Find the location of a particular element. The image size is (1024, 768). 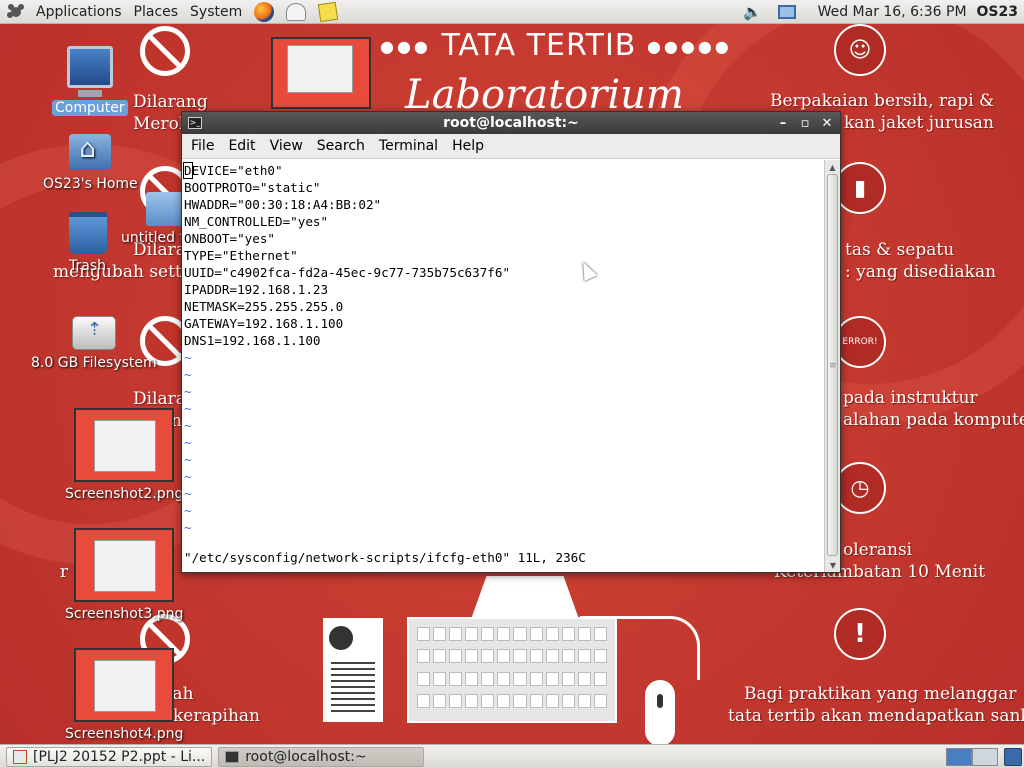

wallpaper-rule-text: Dilarang is located at coordinates (170, 102).